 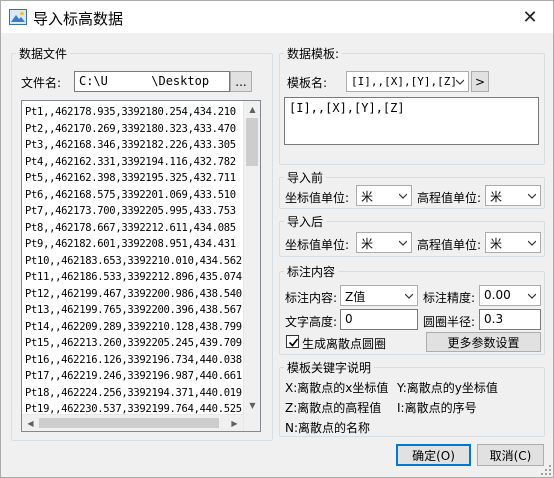 What do you see at coordinates (433, 455) in the screenshot?
I see `ok-button: 确定(O)` at bounding box center [433, 455].